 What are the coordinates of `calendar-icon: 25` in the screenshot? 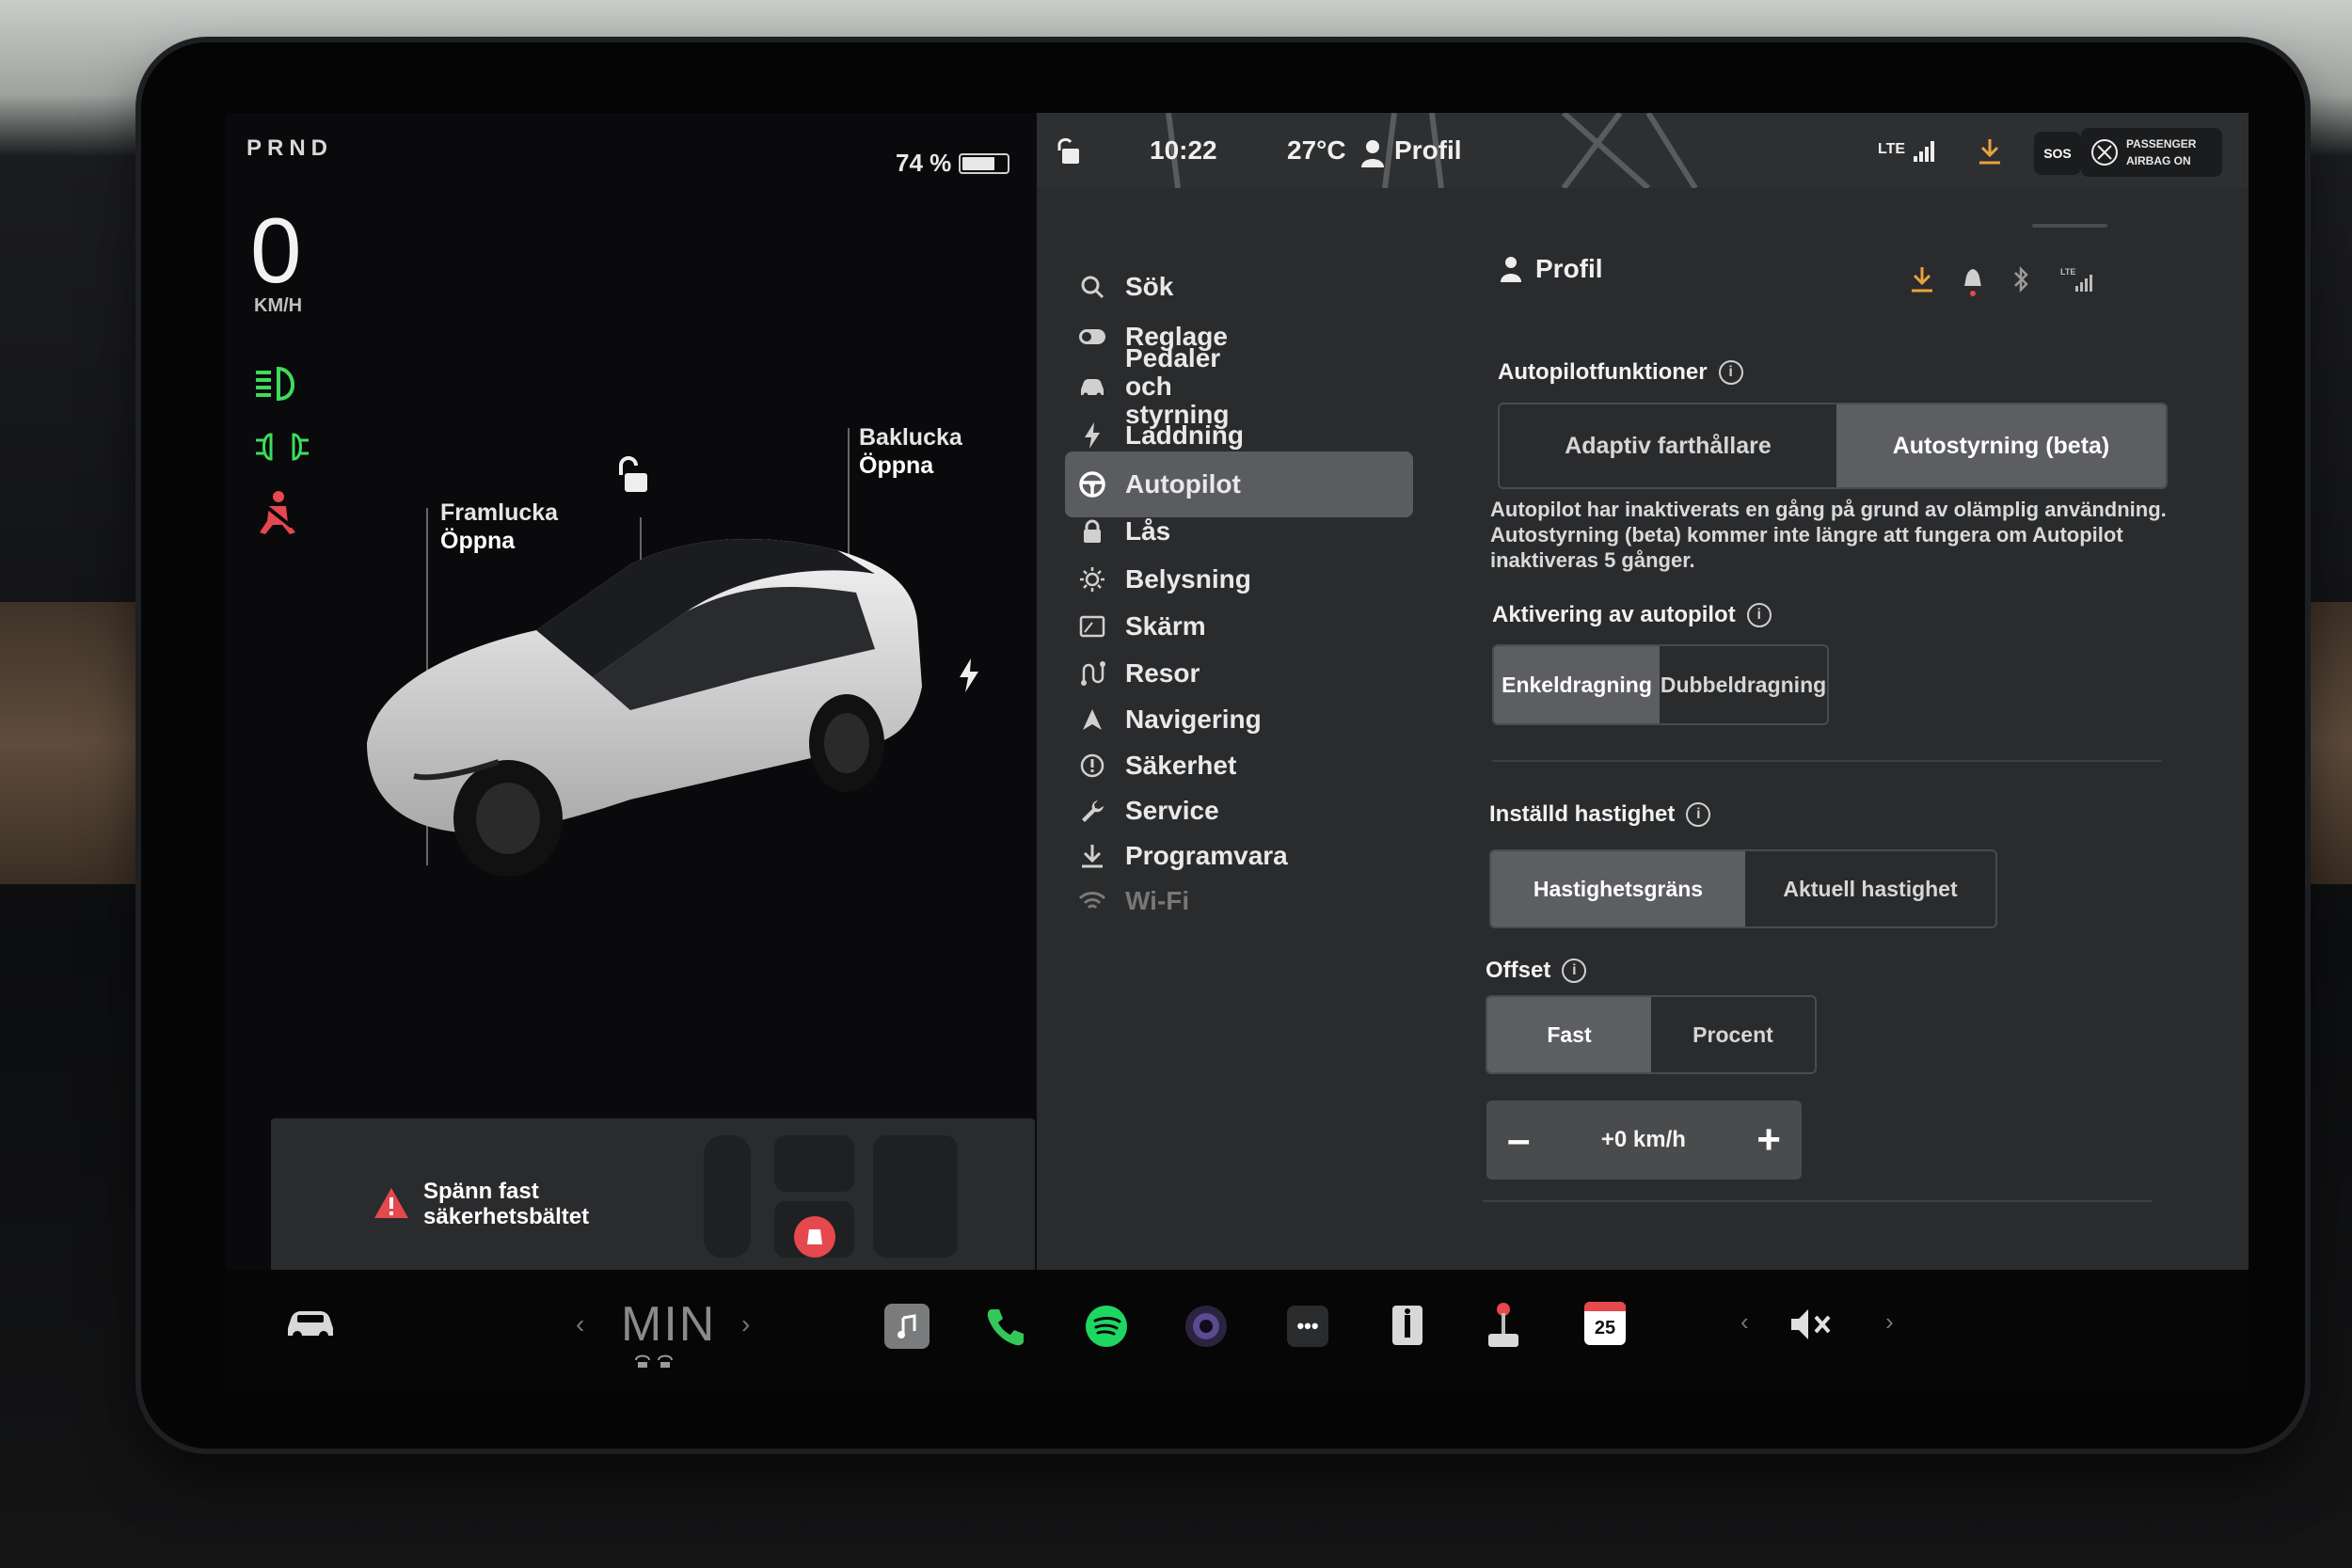 It's located at (1605, 1323).